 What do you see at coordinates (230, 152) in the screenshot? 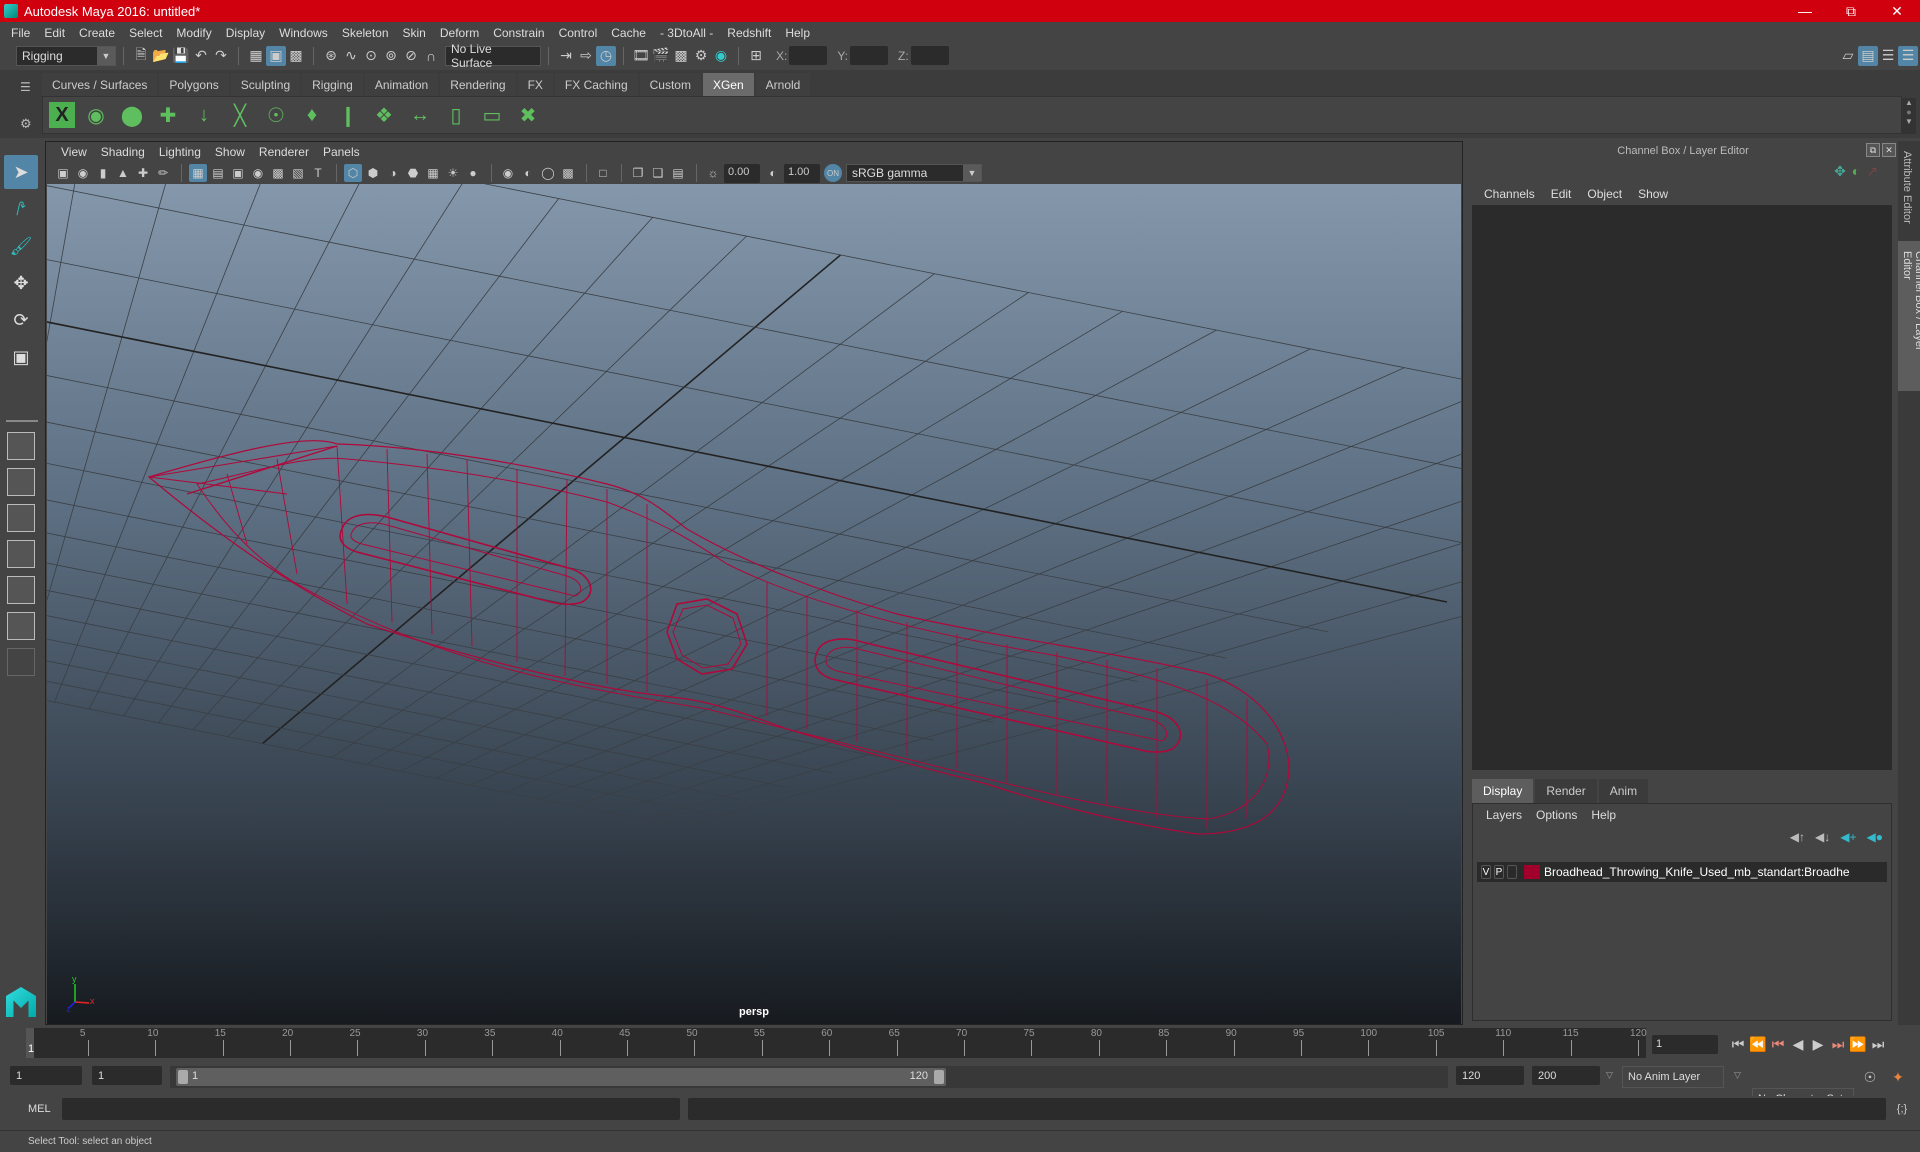
I see `panel-menu-show: Show` at bounding box center [230, 152].